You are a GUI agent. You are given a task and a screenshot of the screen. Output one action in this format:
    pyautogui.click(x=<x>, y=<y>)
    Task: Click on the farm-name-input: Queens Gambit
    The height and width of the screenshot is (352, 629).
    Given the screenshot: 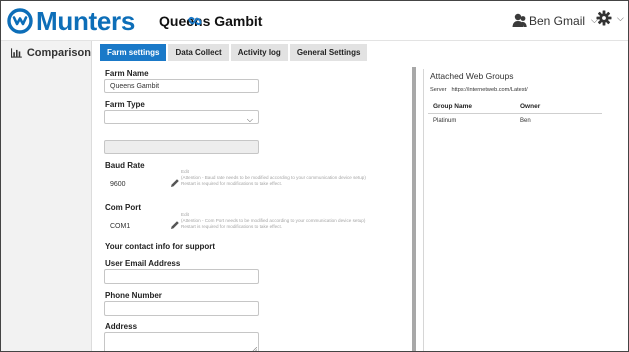 What is the action you would take?
    pyautogui.click(x=181, y=86)
    